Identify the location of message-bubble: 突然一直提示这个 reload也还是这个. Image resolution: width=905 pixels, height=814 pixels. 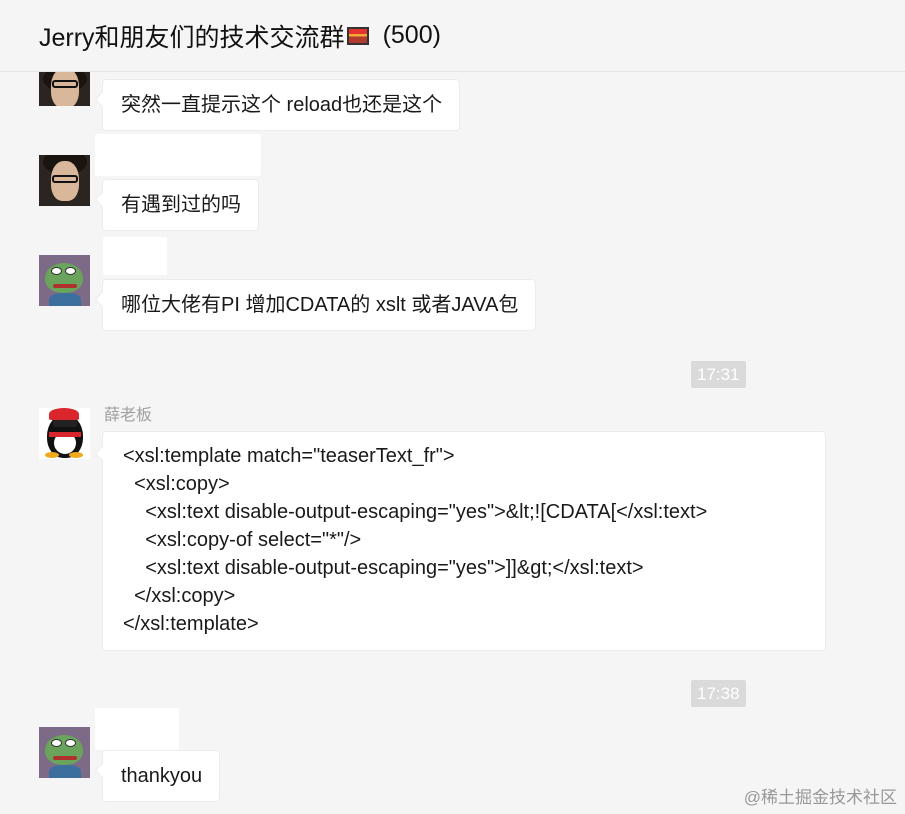
(281, 105).